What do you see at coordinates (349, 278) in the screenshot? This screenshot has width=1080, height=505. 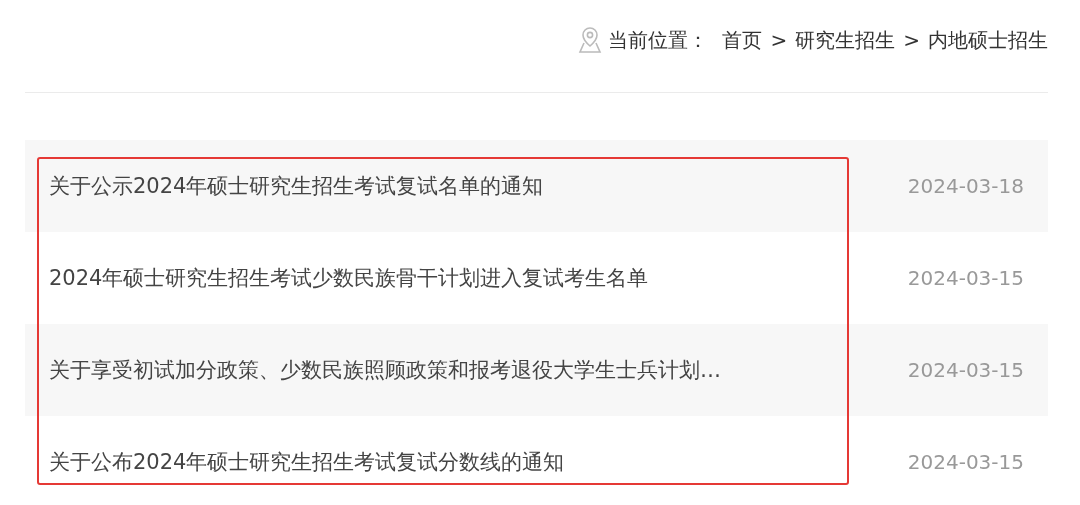 I see `news-title-link: 2024年硕士研究生招生考试少数民族骨干计划进入复试考生名单` at bounding box center [349, 278].